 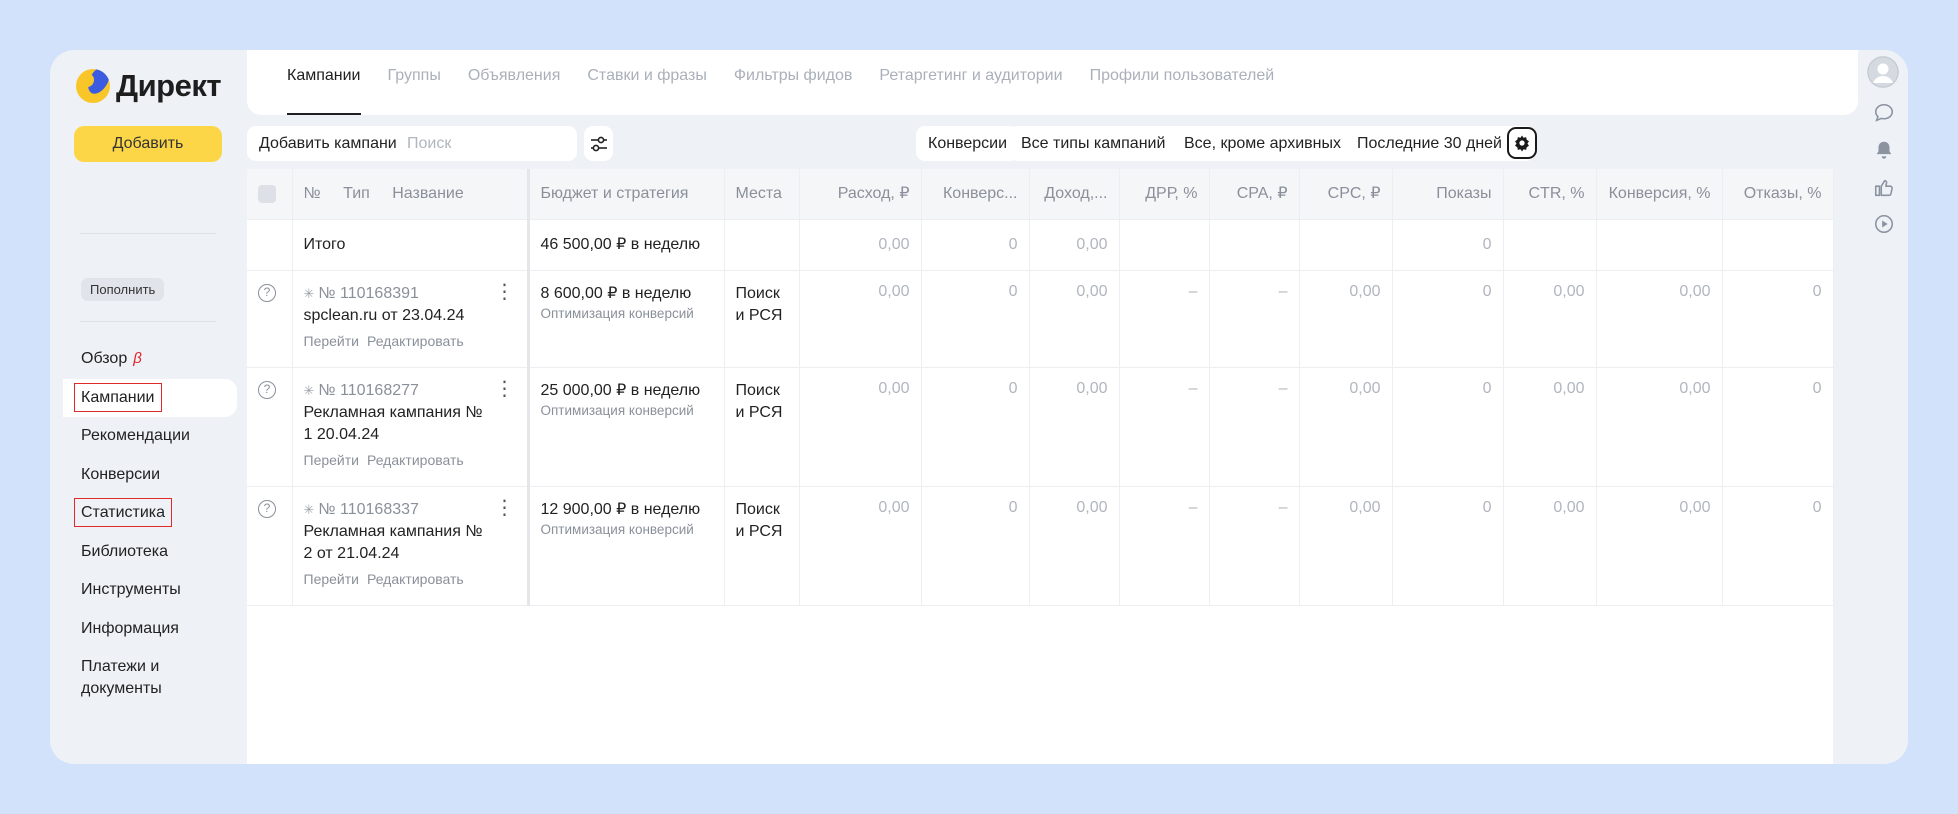 I want to click on status-filter-select: Все, кроме архивных, so click(x=1273, y=143).